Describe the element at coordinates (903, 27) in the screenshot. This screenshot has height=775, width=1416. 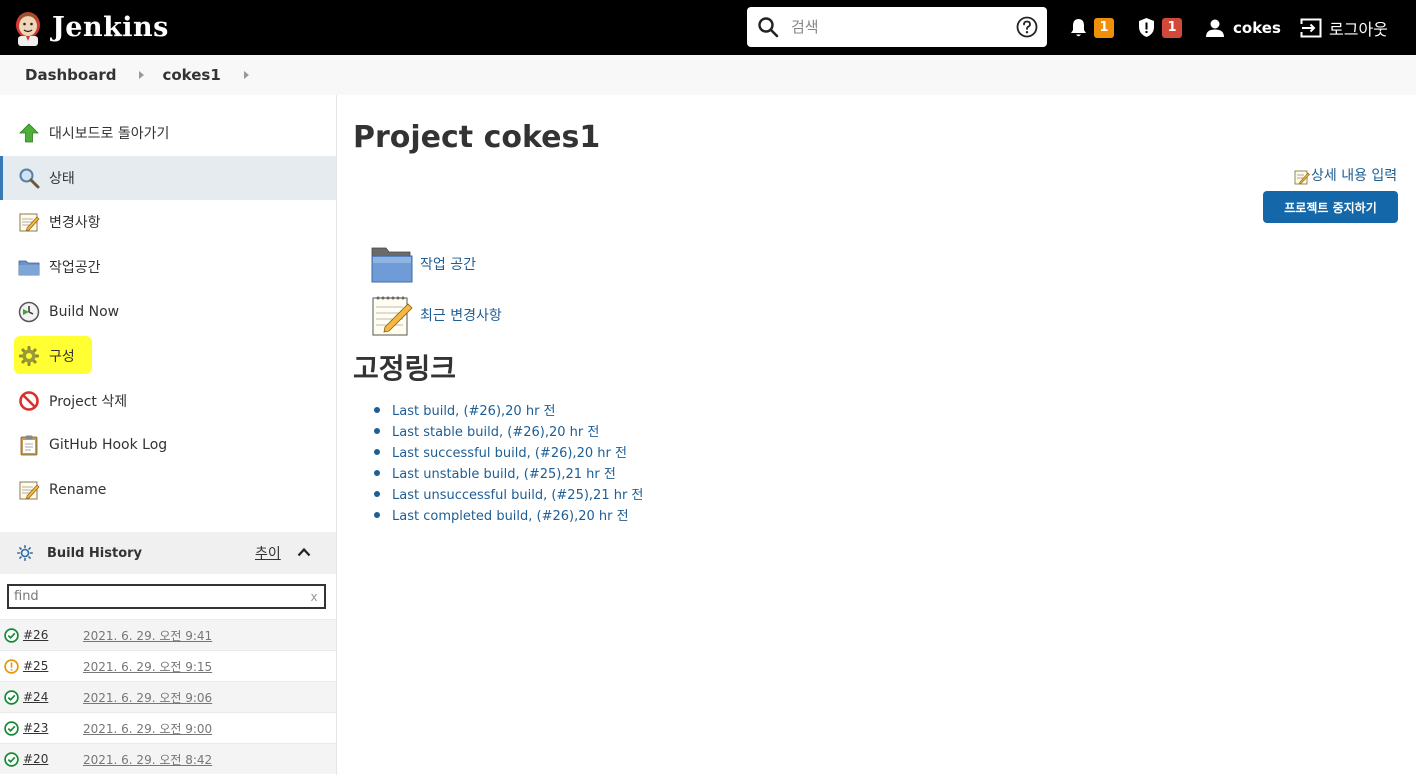
I see `search-input` at that location.